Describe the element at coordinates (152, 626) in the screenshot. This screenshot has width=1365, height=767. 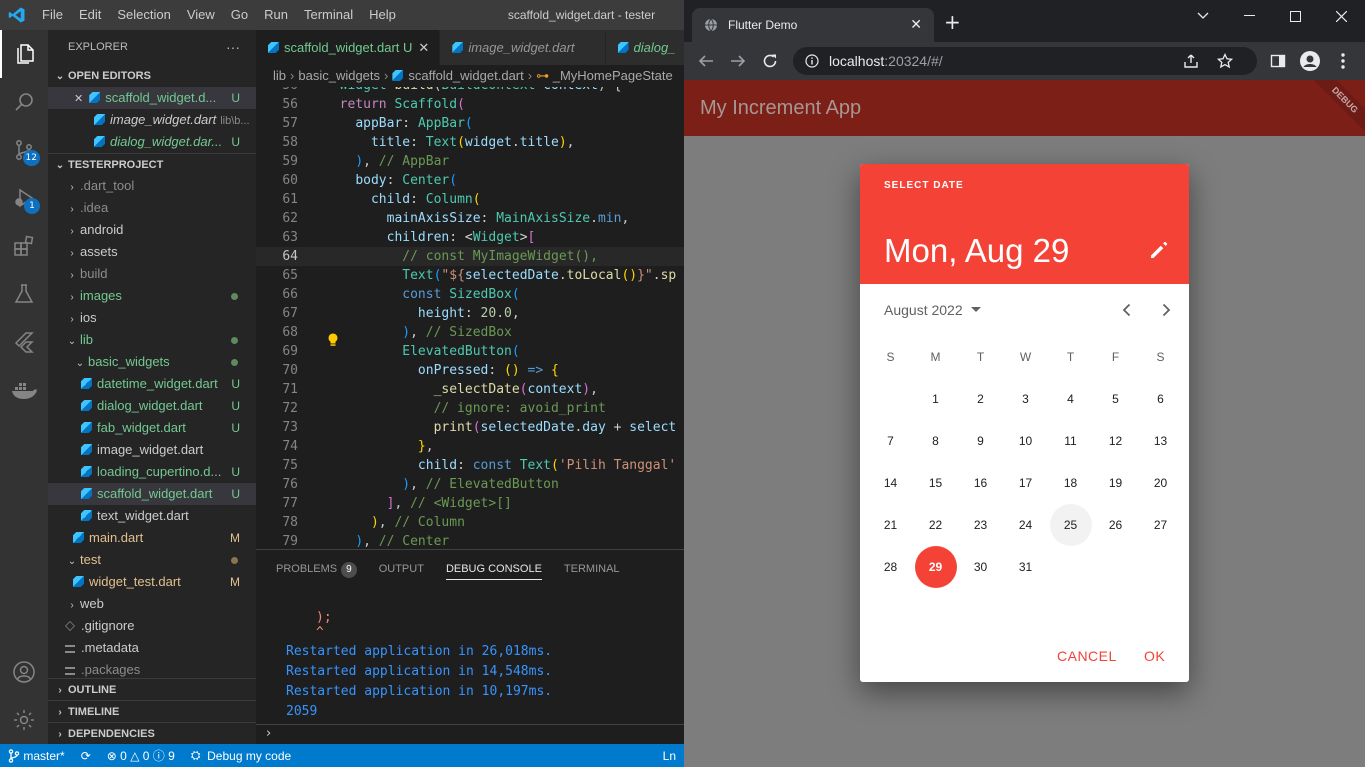
I see `tree-file: .gitignore` at that location.